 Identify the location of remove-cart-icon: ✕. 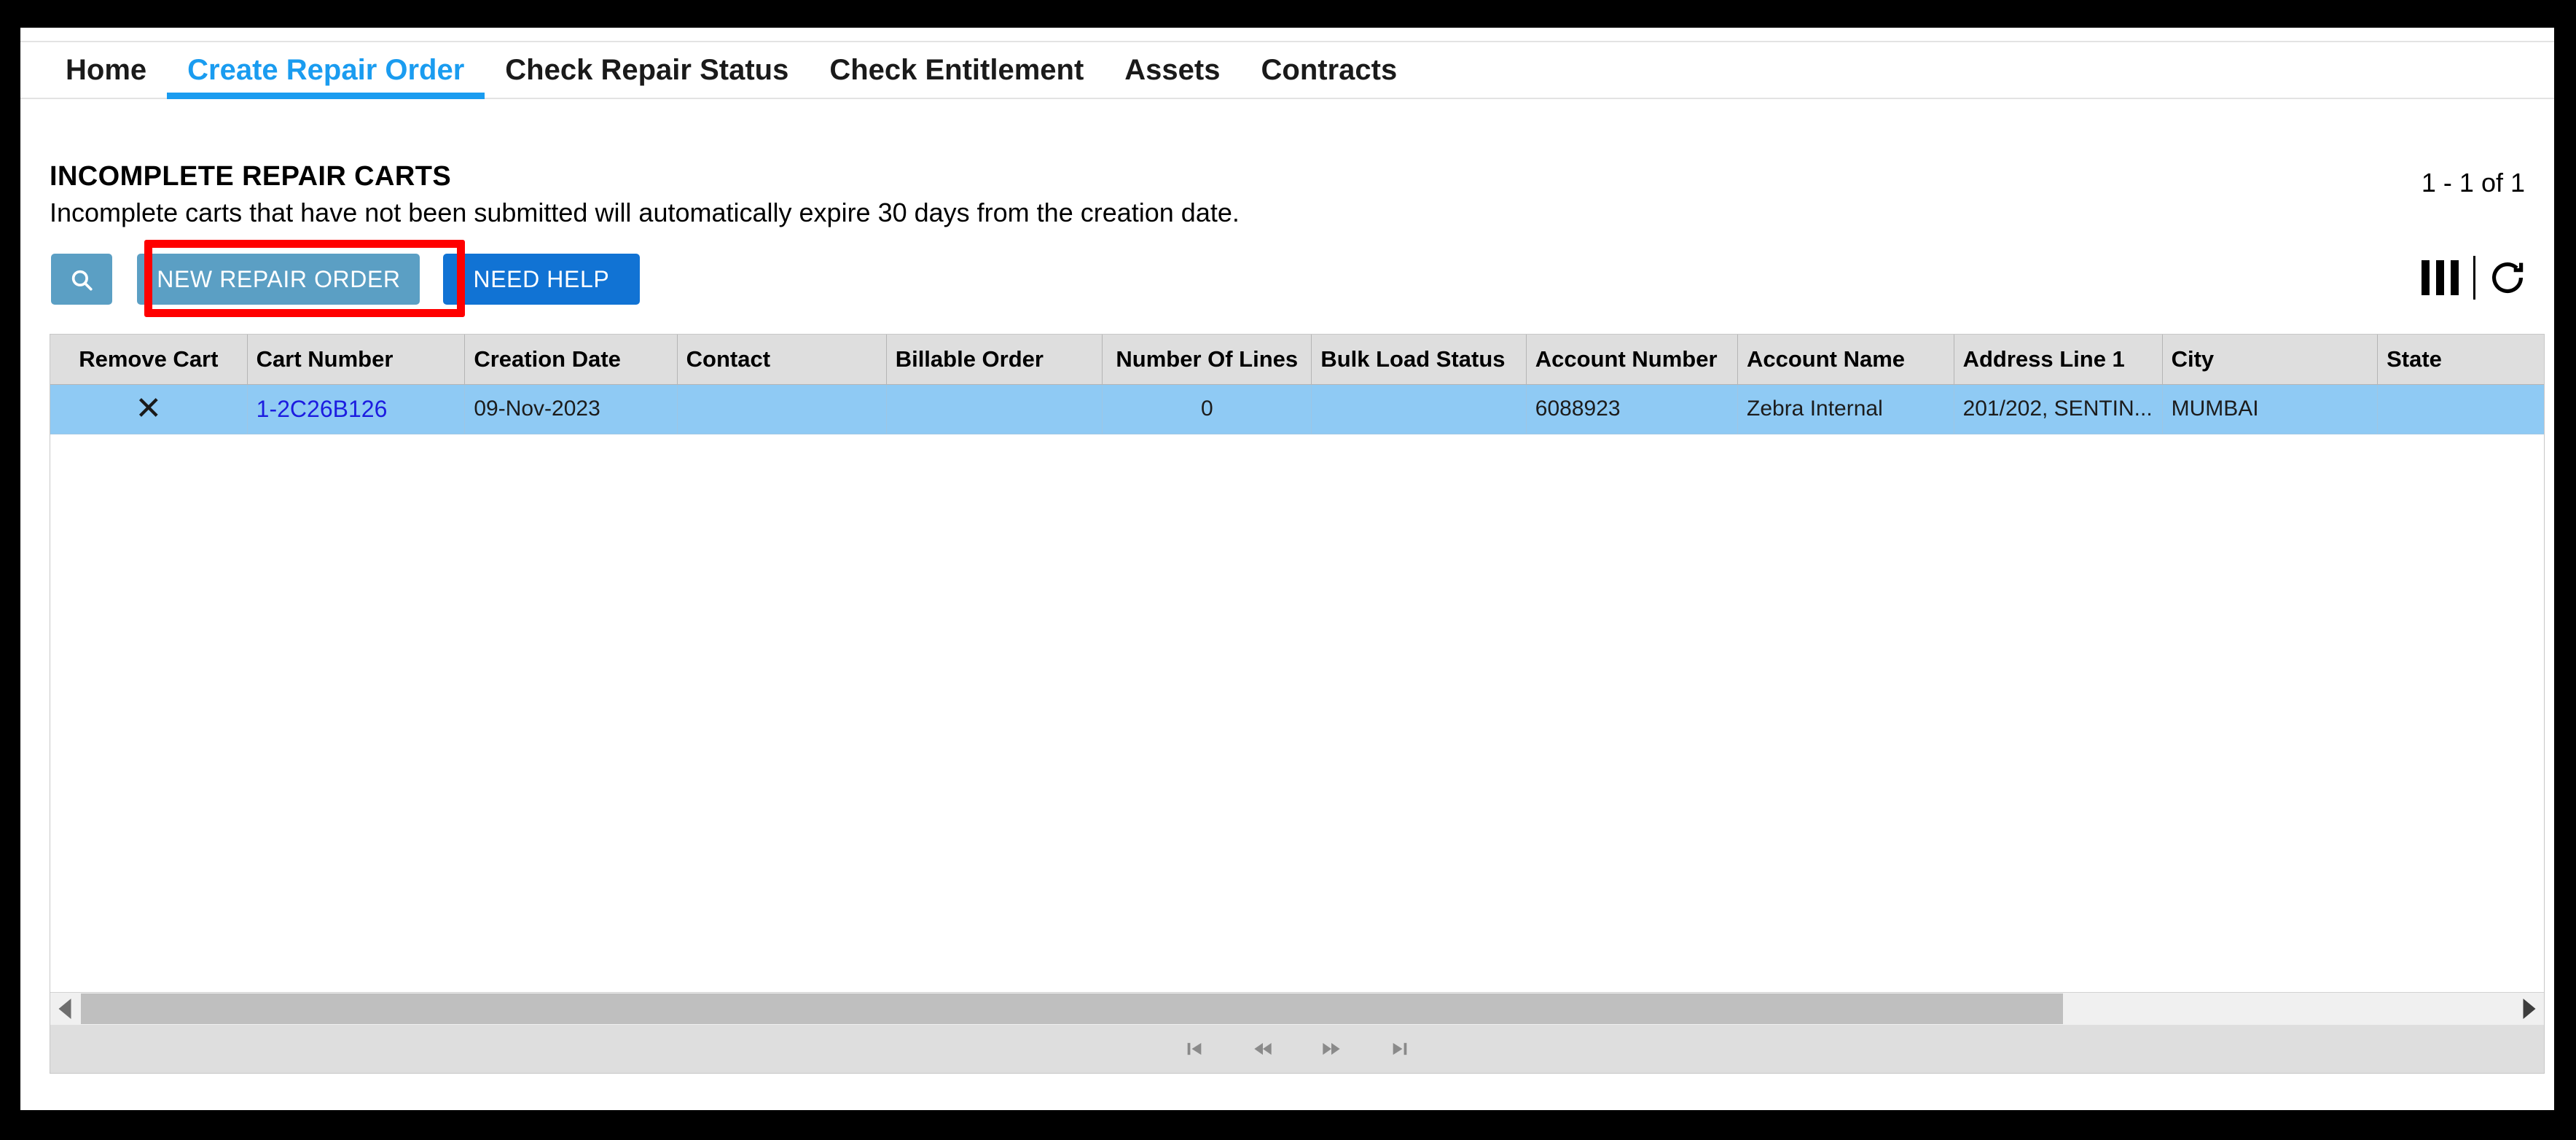
(148, 409).